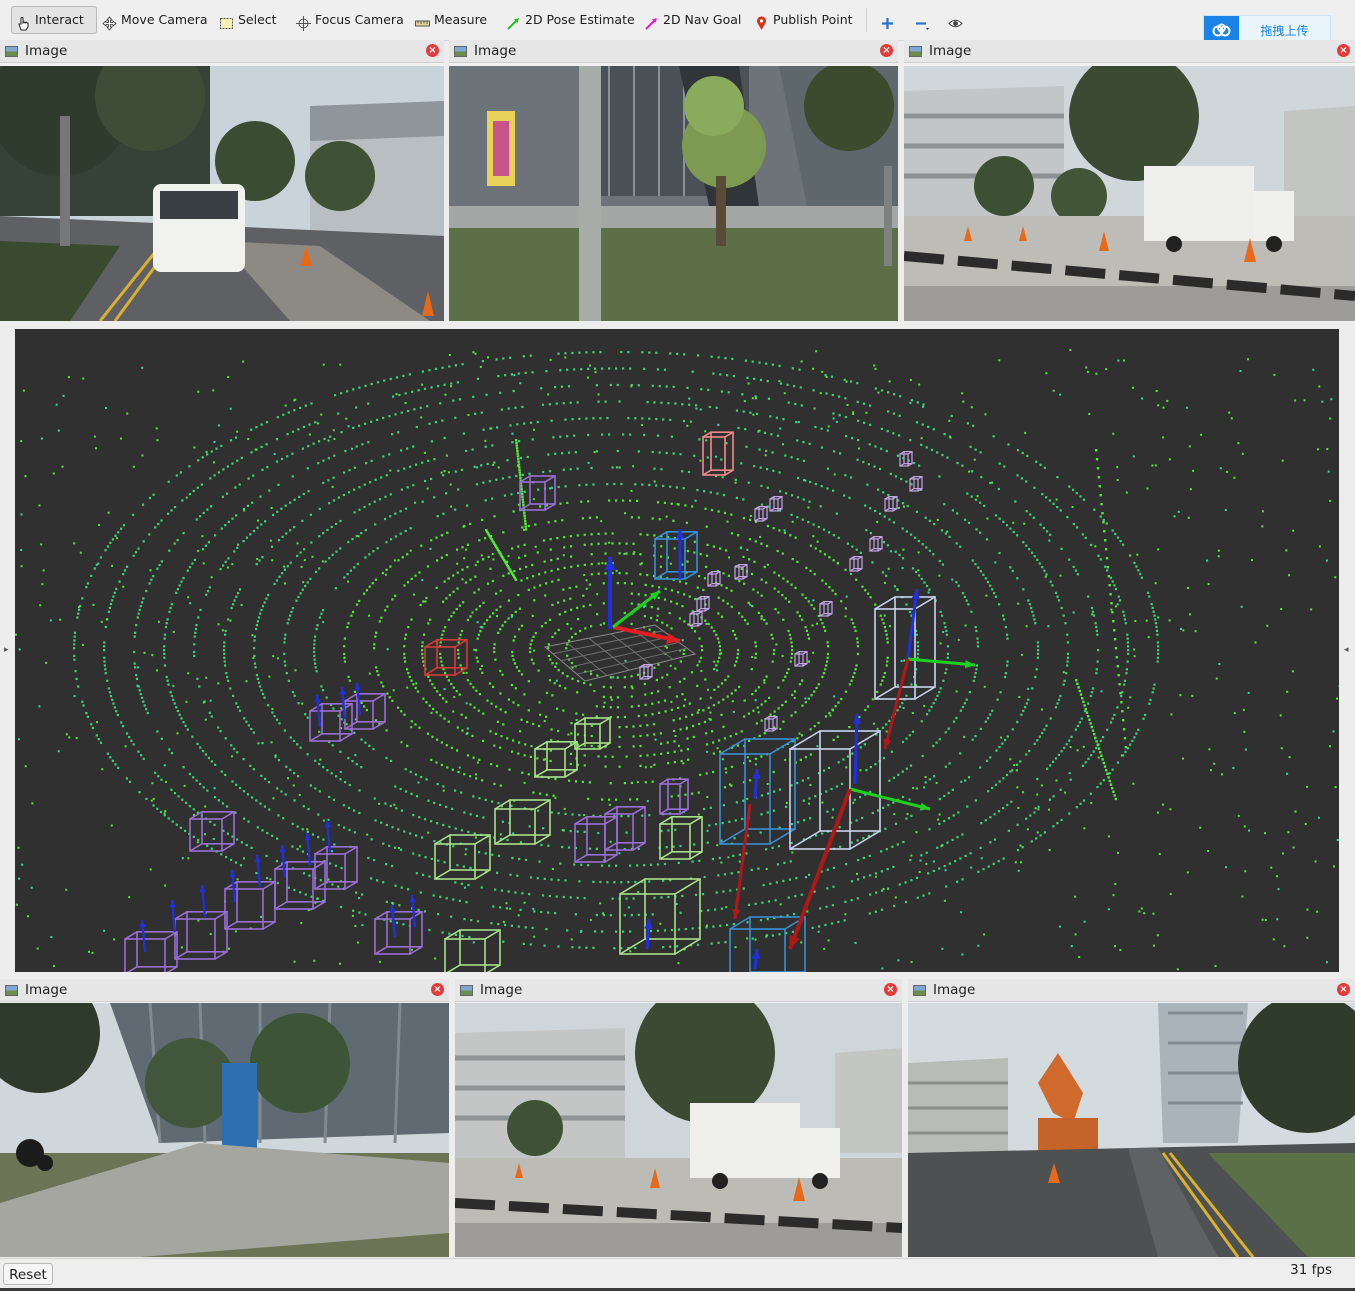 The height and width of the screenshot is (1291, 1355). Describe the element at coordinates (245, 20) in the screenshot. I see `tool-select: Select` at that location.